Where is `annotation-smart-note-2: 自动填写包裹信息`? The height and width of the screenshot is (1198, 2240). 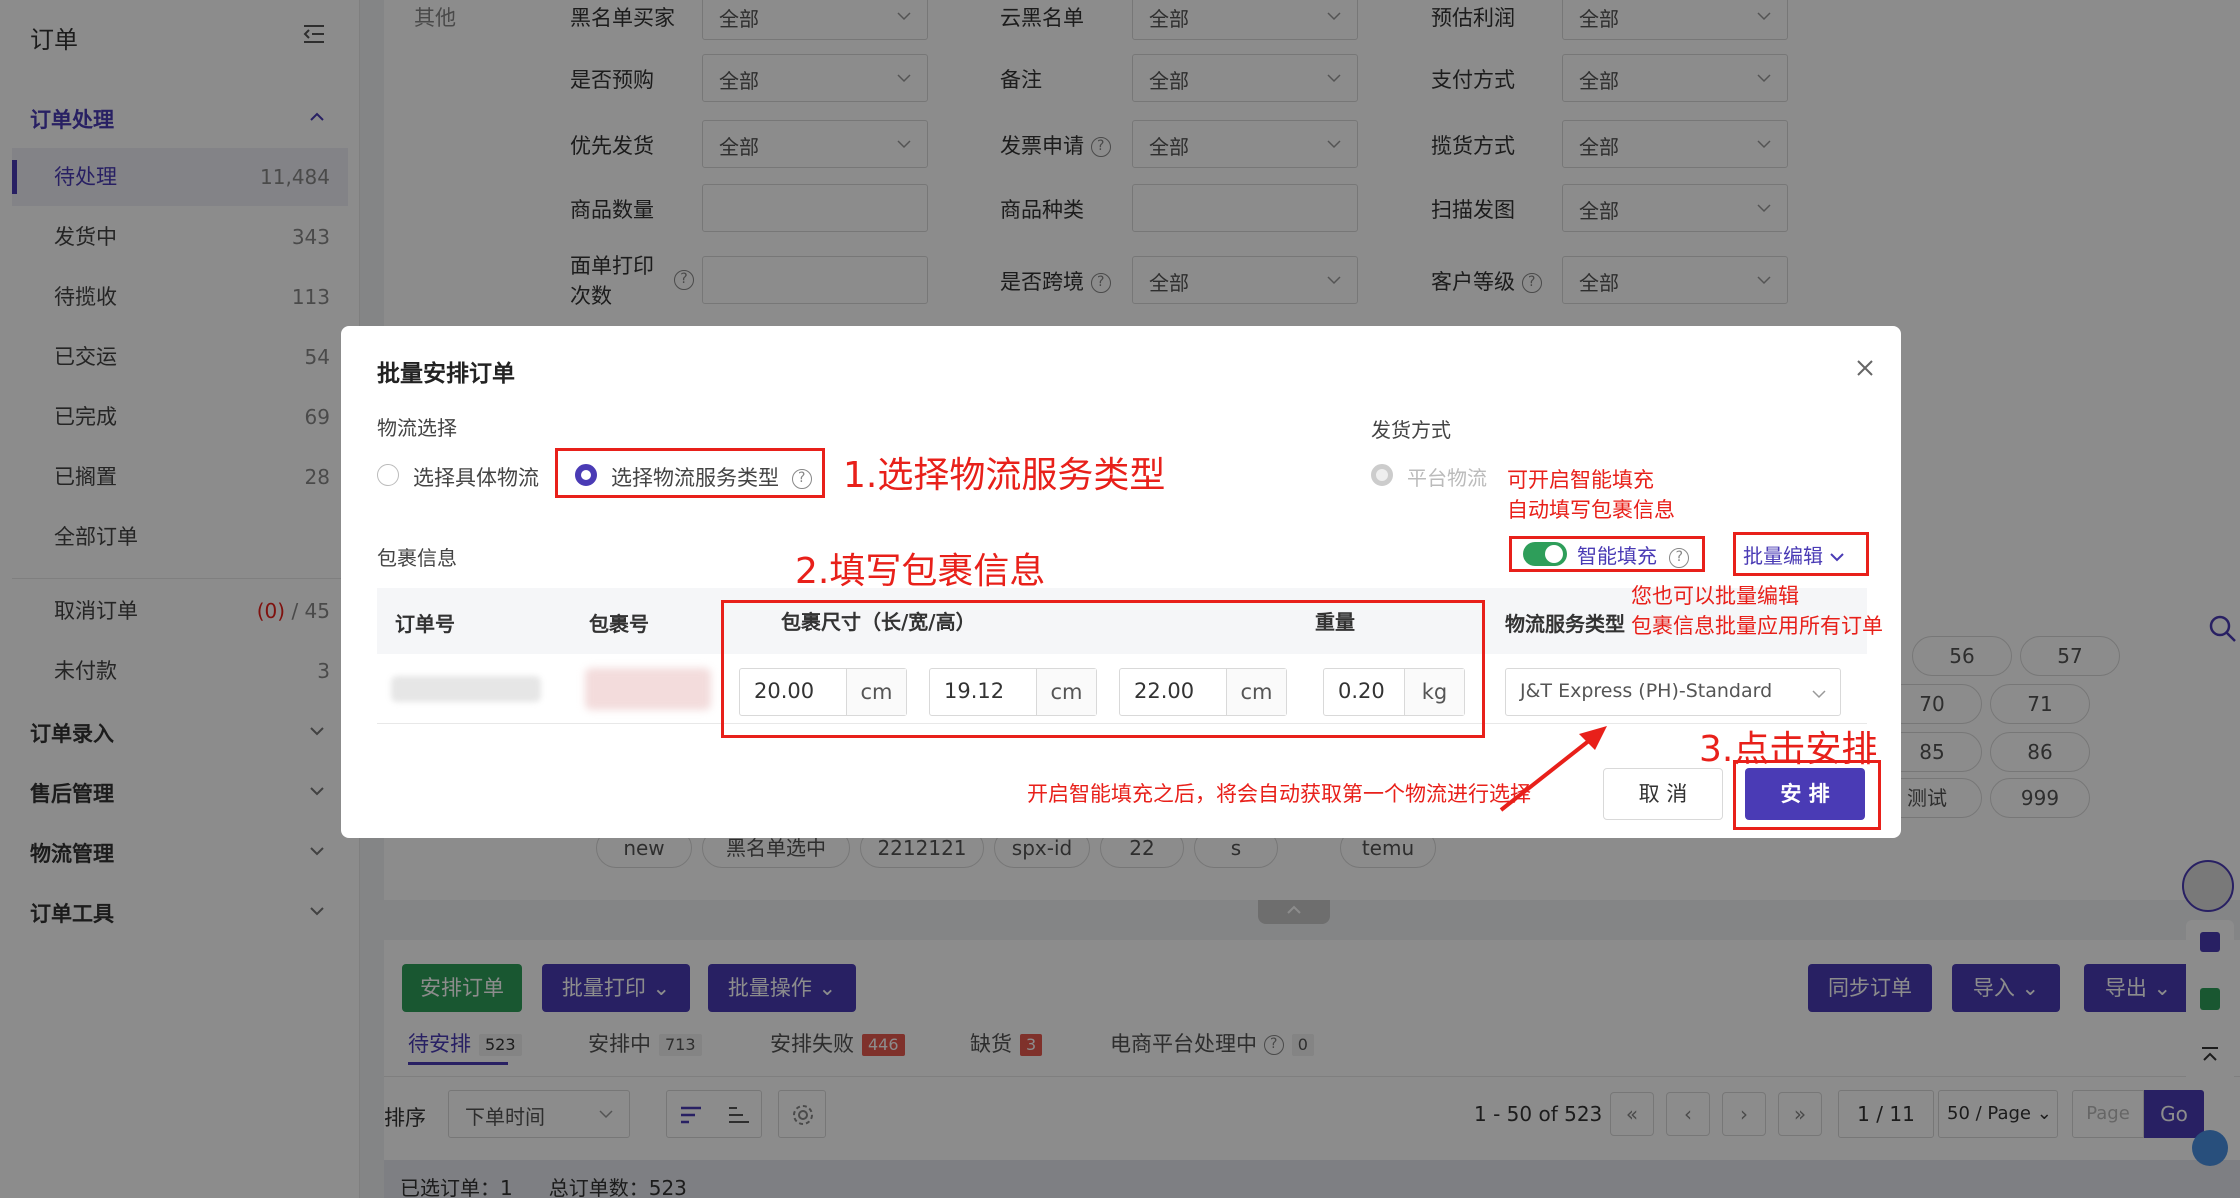
annotation-smart-note-2: 自动填写包裹信息 is located at coordinates (1591, 510).